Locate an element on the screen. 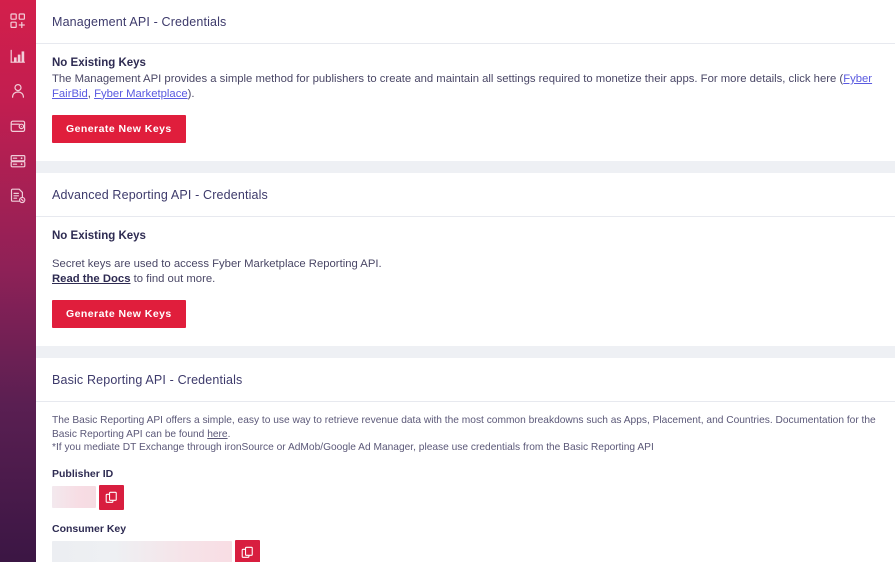  management-status: No Existing Keys is located at coordinates (99, 63).